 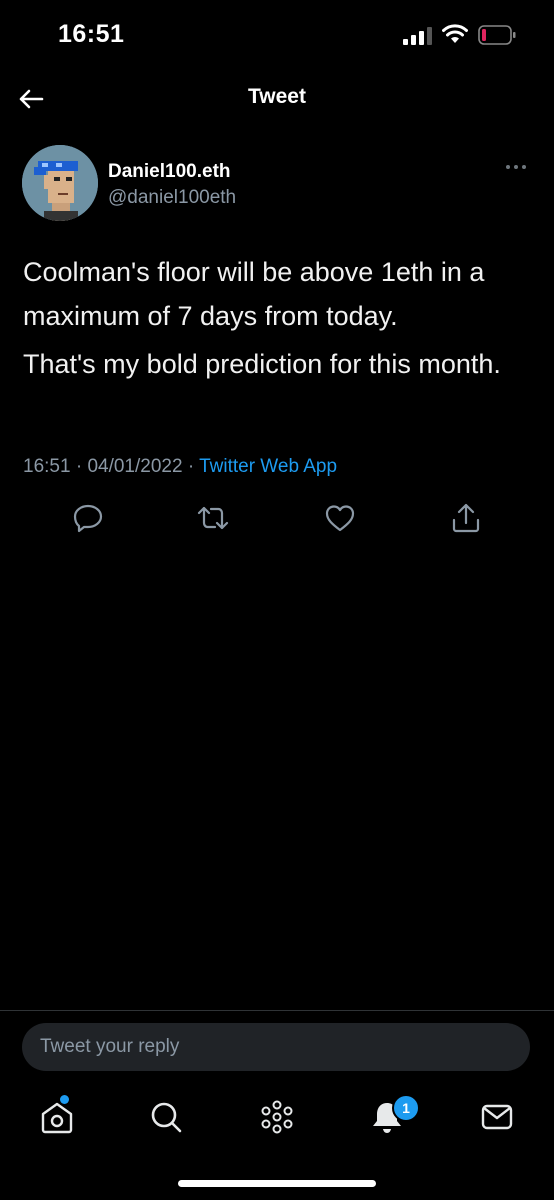 What do you see at coordinates (277, 35) in the screenshot?
I see `status-bar: 16:51` at bounding box center [277, 35].